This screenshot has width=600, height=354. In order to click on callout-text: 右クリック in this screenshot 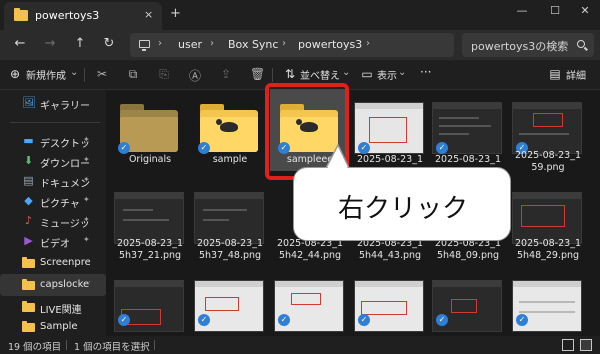, I will do `click(402, 209)`.